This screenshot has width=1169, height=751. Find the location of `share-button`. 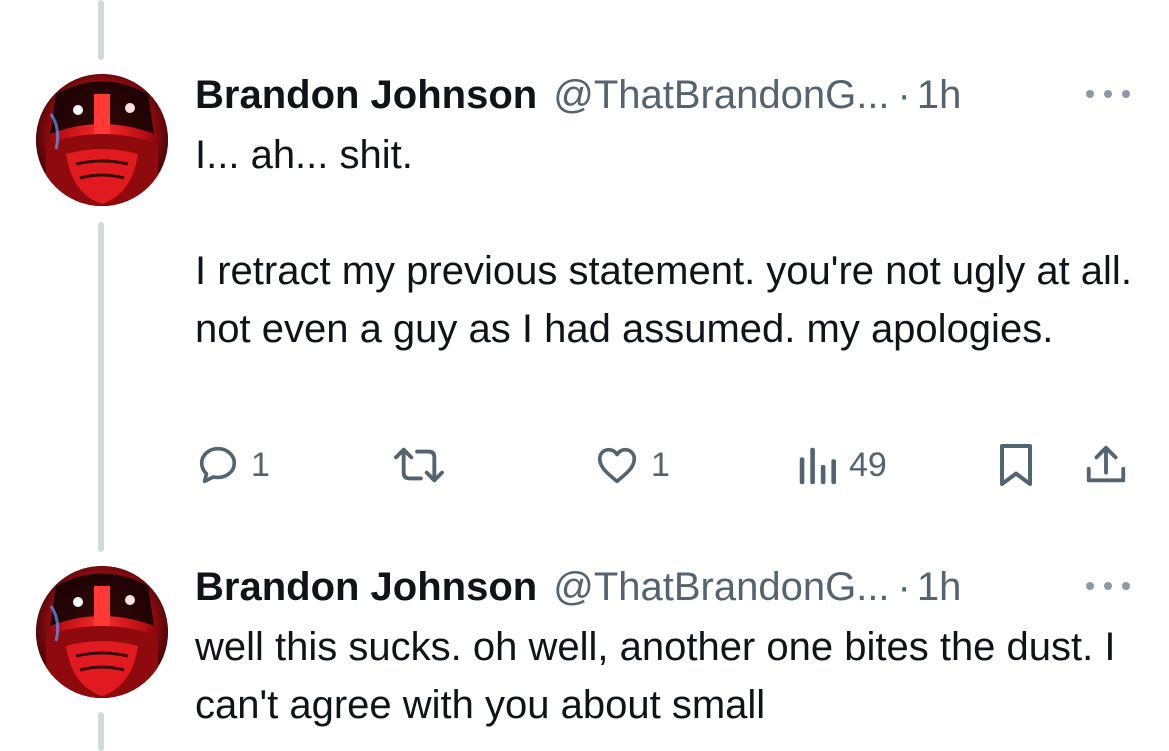

share-button is located at coordinates (1106, 465).